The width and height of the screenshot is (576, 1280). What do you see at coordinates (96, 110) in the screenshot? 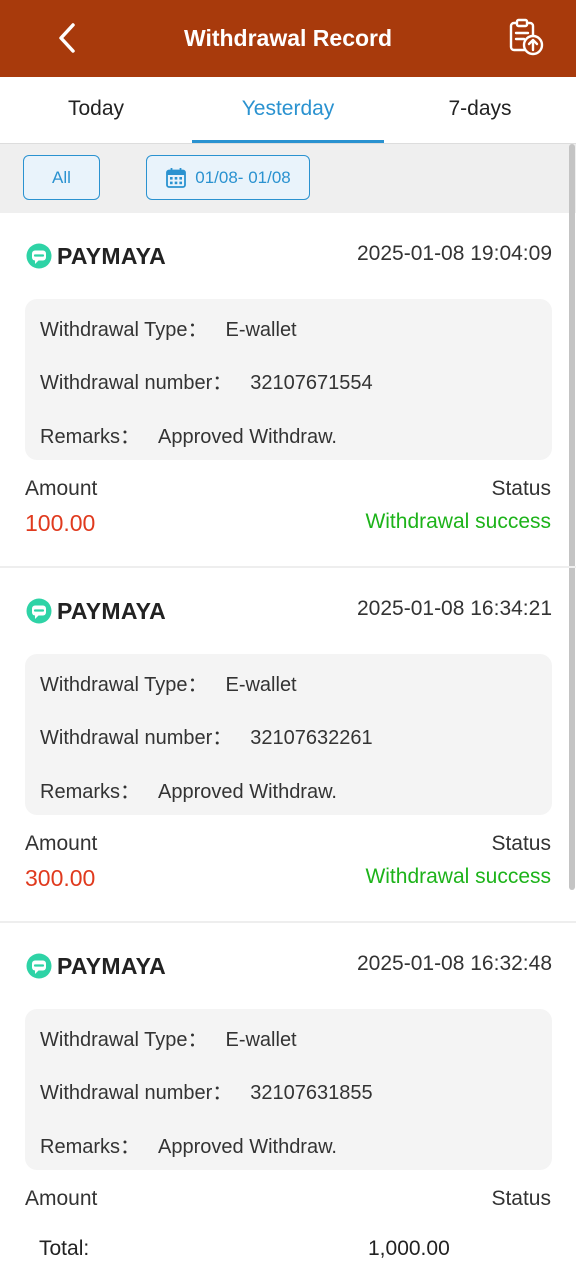
I see `tab-today: Today` at bounding box center [96, 110].